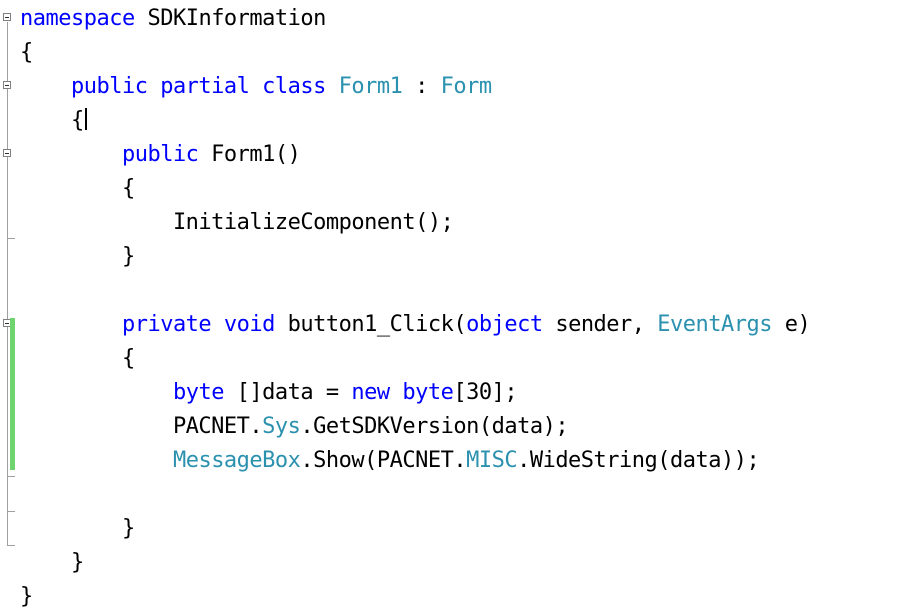 The height and width of the screenshot is (614, 924). Describe the element at coordinates (141, 426) in the screenshot. I see `code-token: PACNET.` at that location.